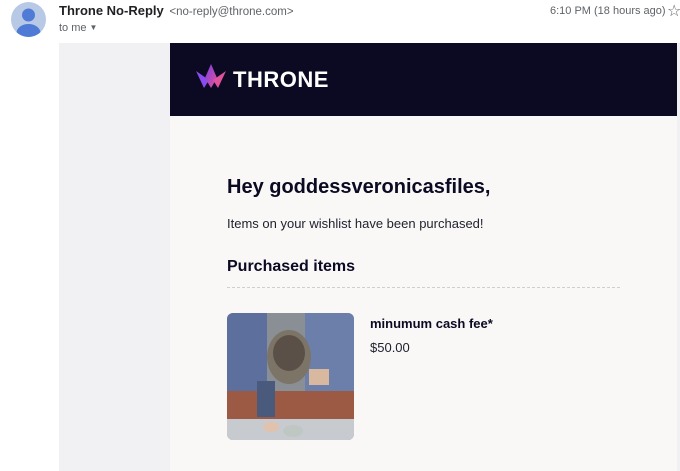 The width and height of the screenshot is (680, 471). What do you see at coordinates (390, 347) in the screenshot?
I see `item-price: $50.00` at bounding box center [390, 347].